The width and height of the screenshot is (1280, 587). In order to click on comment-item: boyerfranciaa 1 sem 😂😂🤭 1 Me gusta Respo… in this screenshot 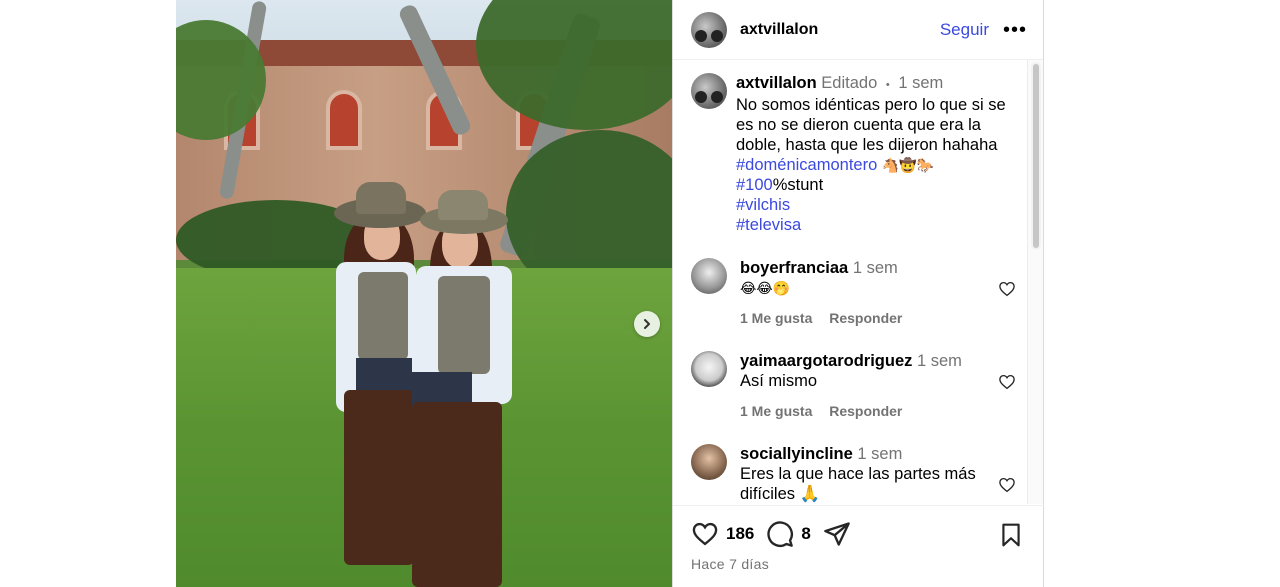, I will do `click(853, 293)`.